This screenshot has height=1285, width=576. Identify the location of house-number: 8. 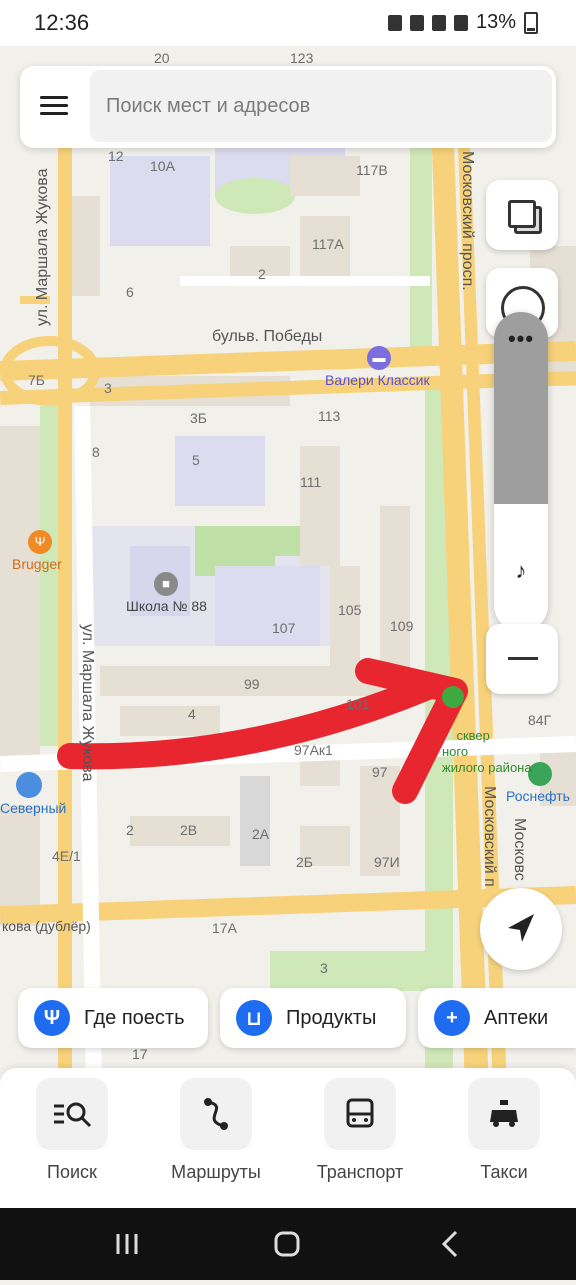
(96, 452).